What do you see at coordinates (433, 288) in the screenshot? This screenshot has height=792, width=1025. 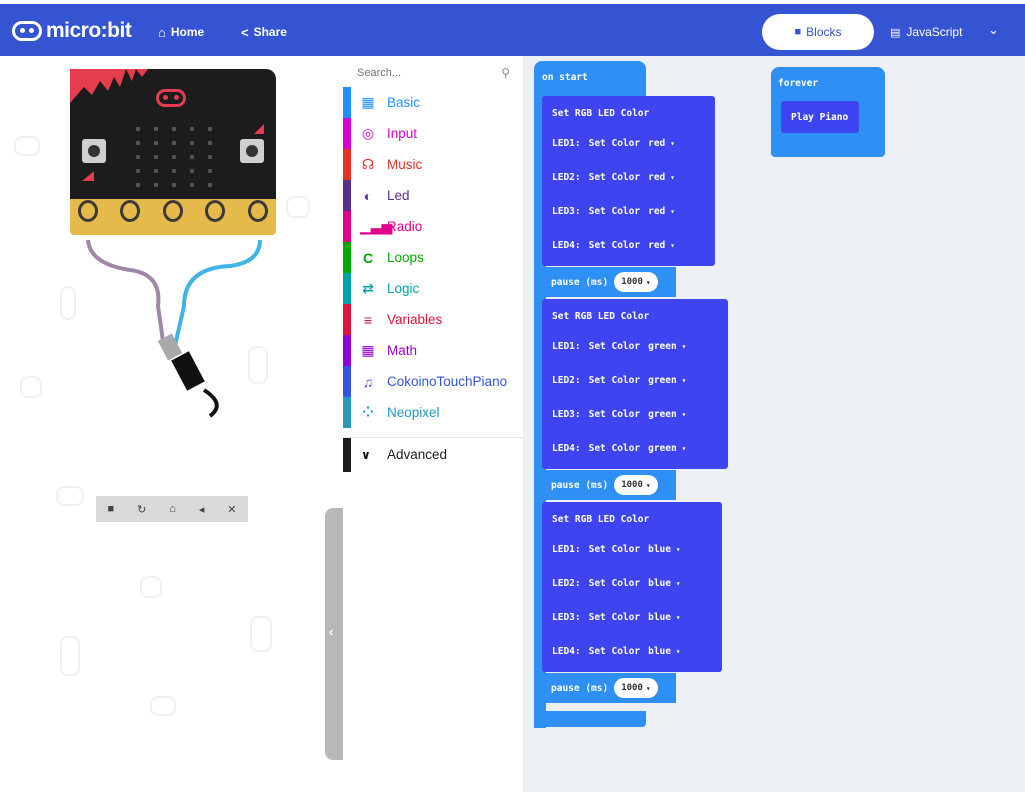 I see `category-logic: ⇄ Logic` at bounding box center [433, 288].